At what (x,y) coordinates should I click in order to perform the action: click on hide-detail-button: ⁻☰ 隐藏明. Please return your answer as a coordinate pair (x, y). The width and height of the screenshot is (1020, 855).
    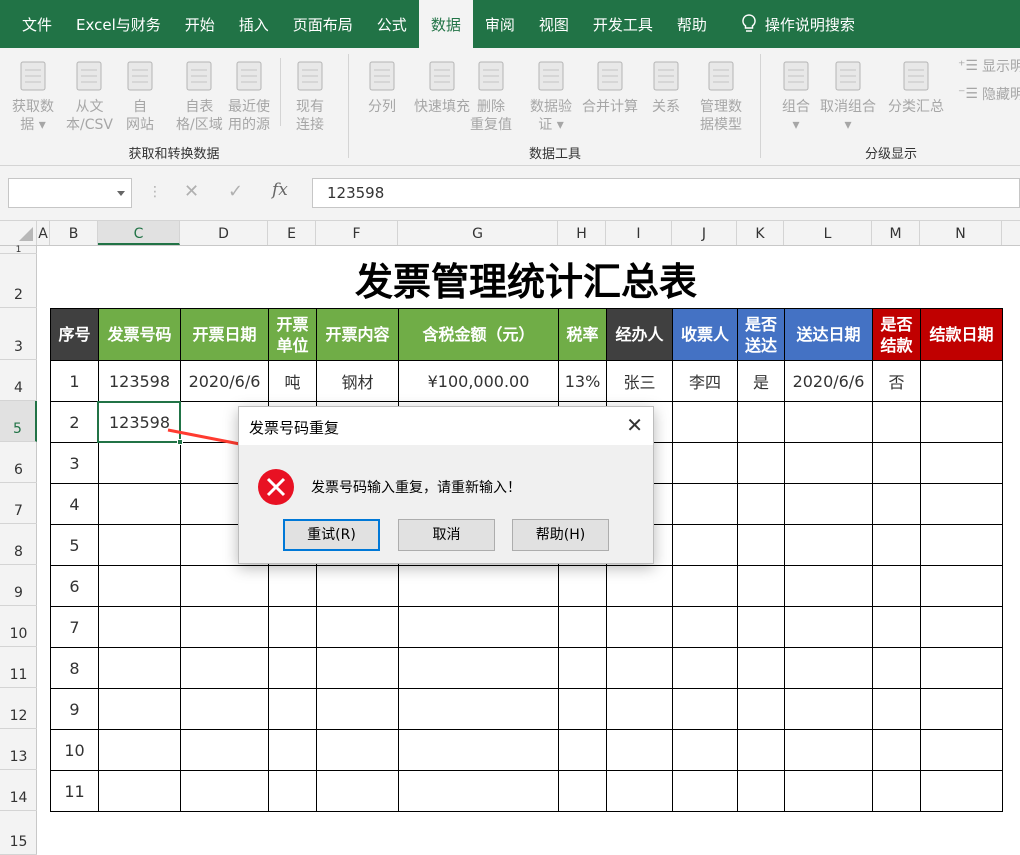
    Looking at the image, I should click on (989, 94).